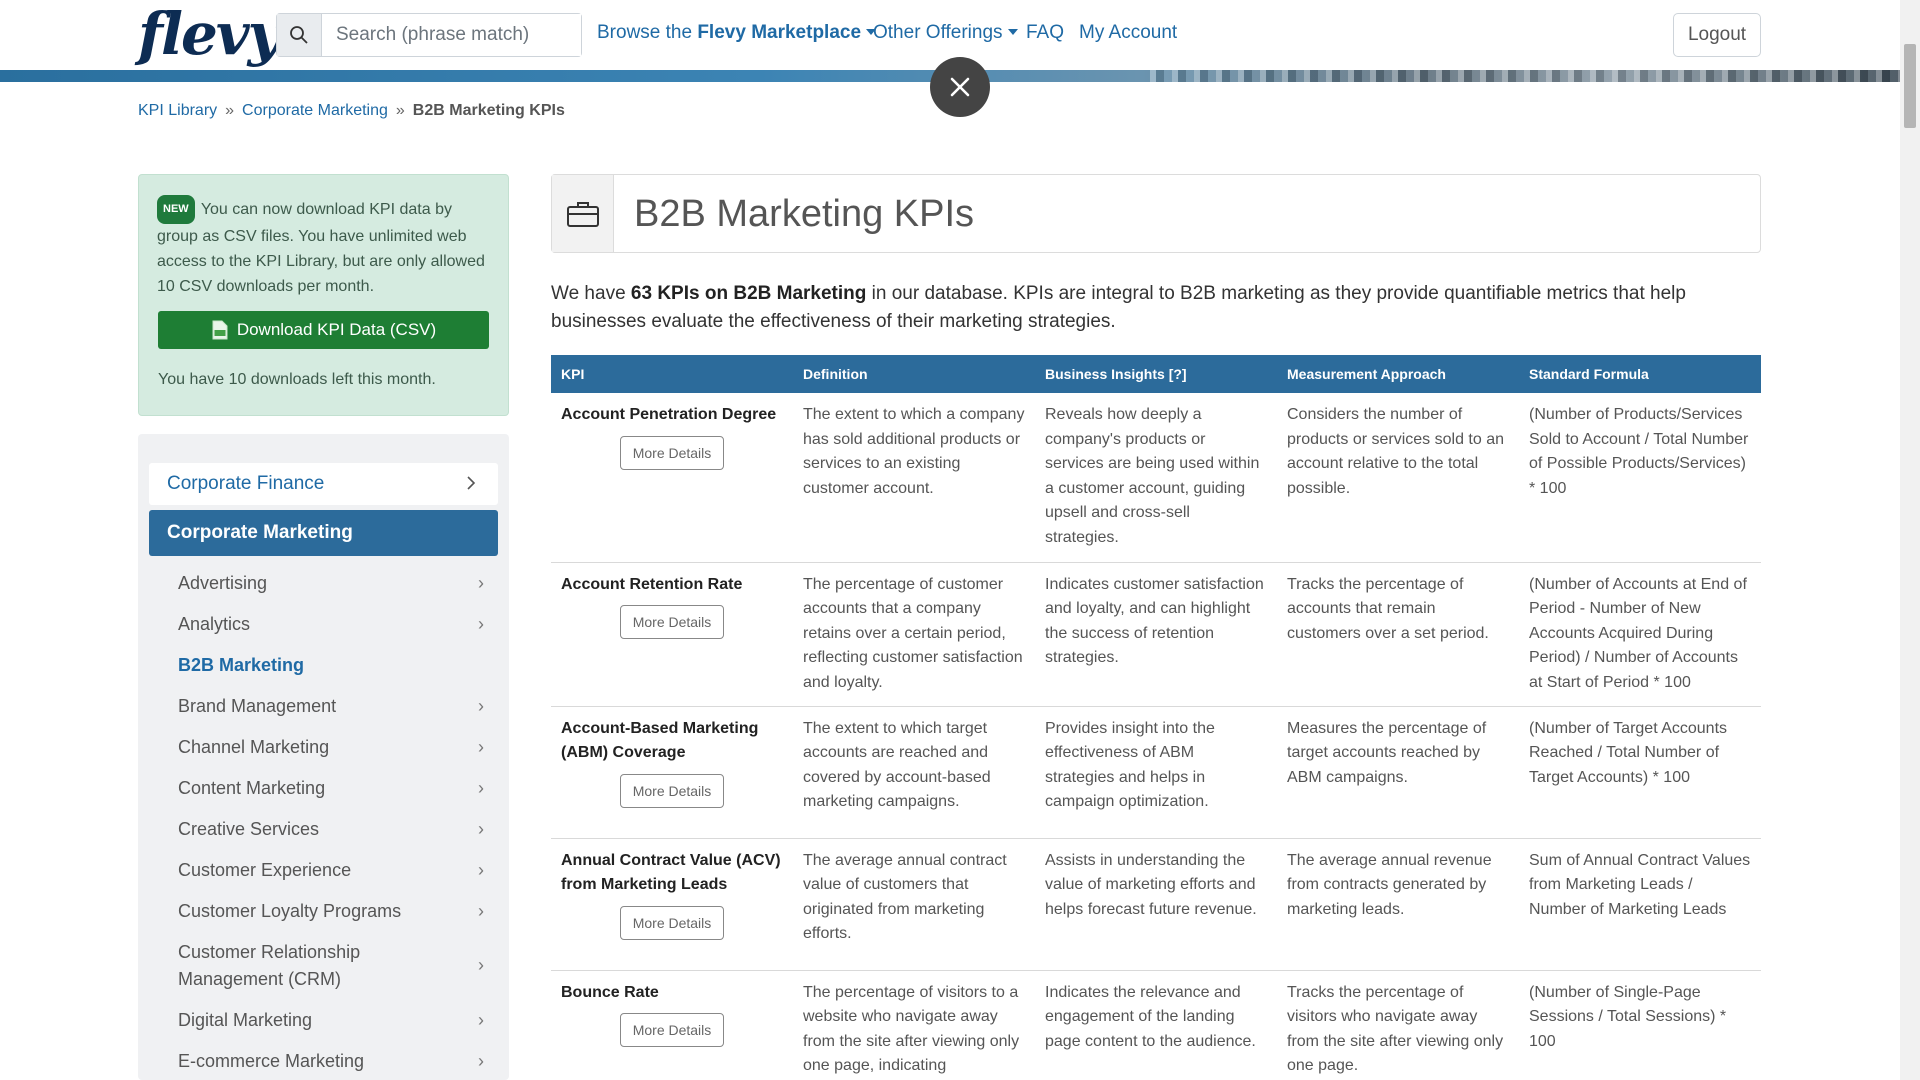 This screenshot has height=1080, width=1920. Describe the element at coordinates (336, 747) in the screenshot. I see `sidebar-subitem: Channel Marketing ›` at that location.